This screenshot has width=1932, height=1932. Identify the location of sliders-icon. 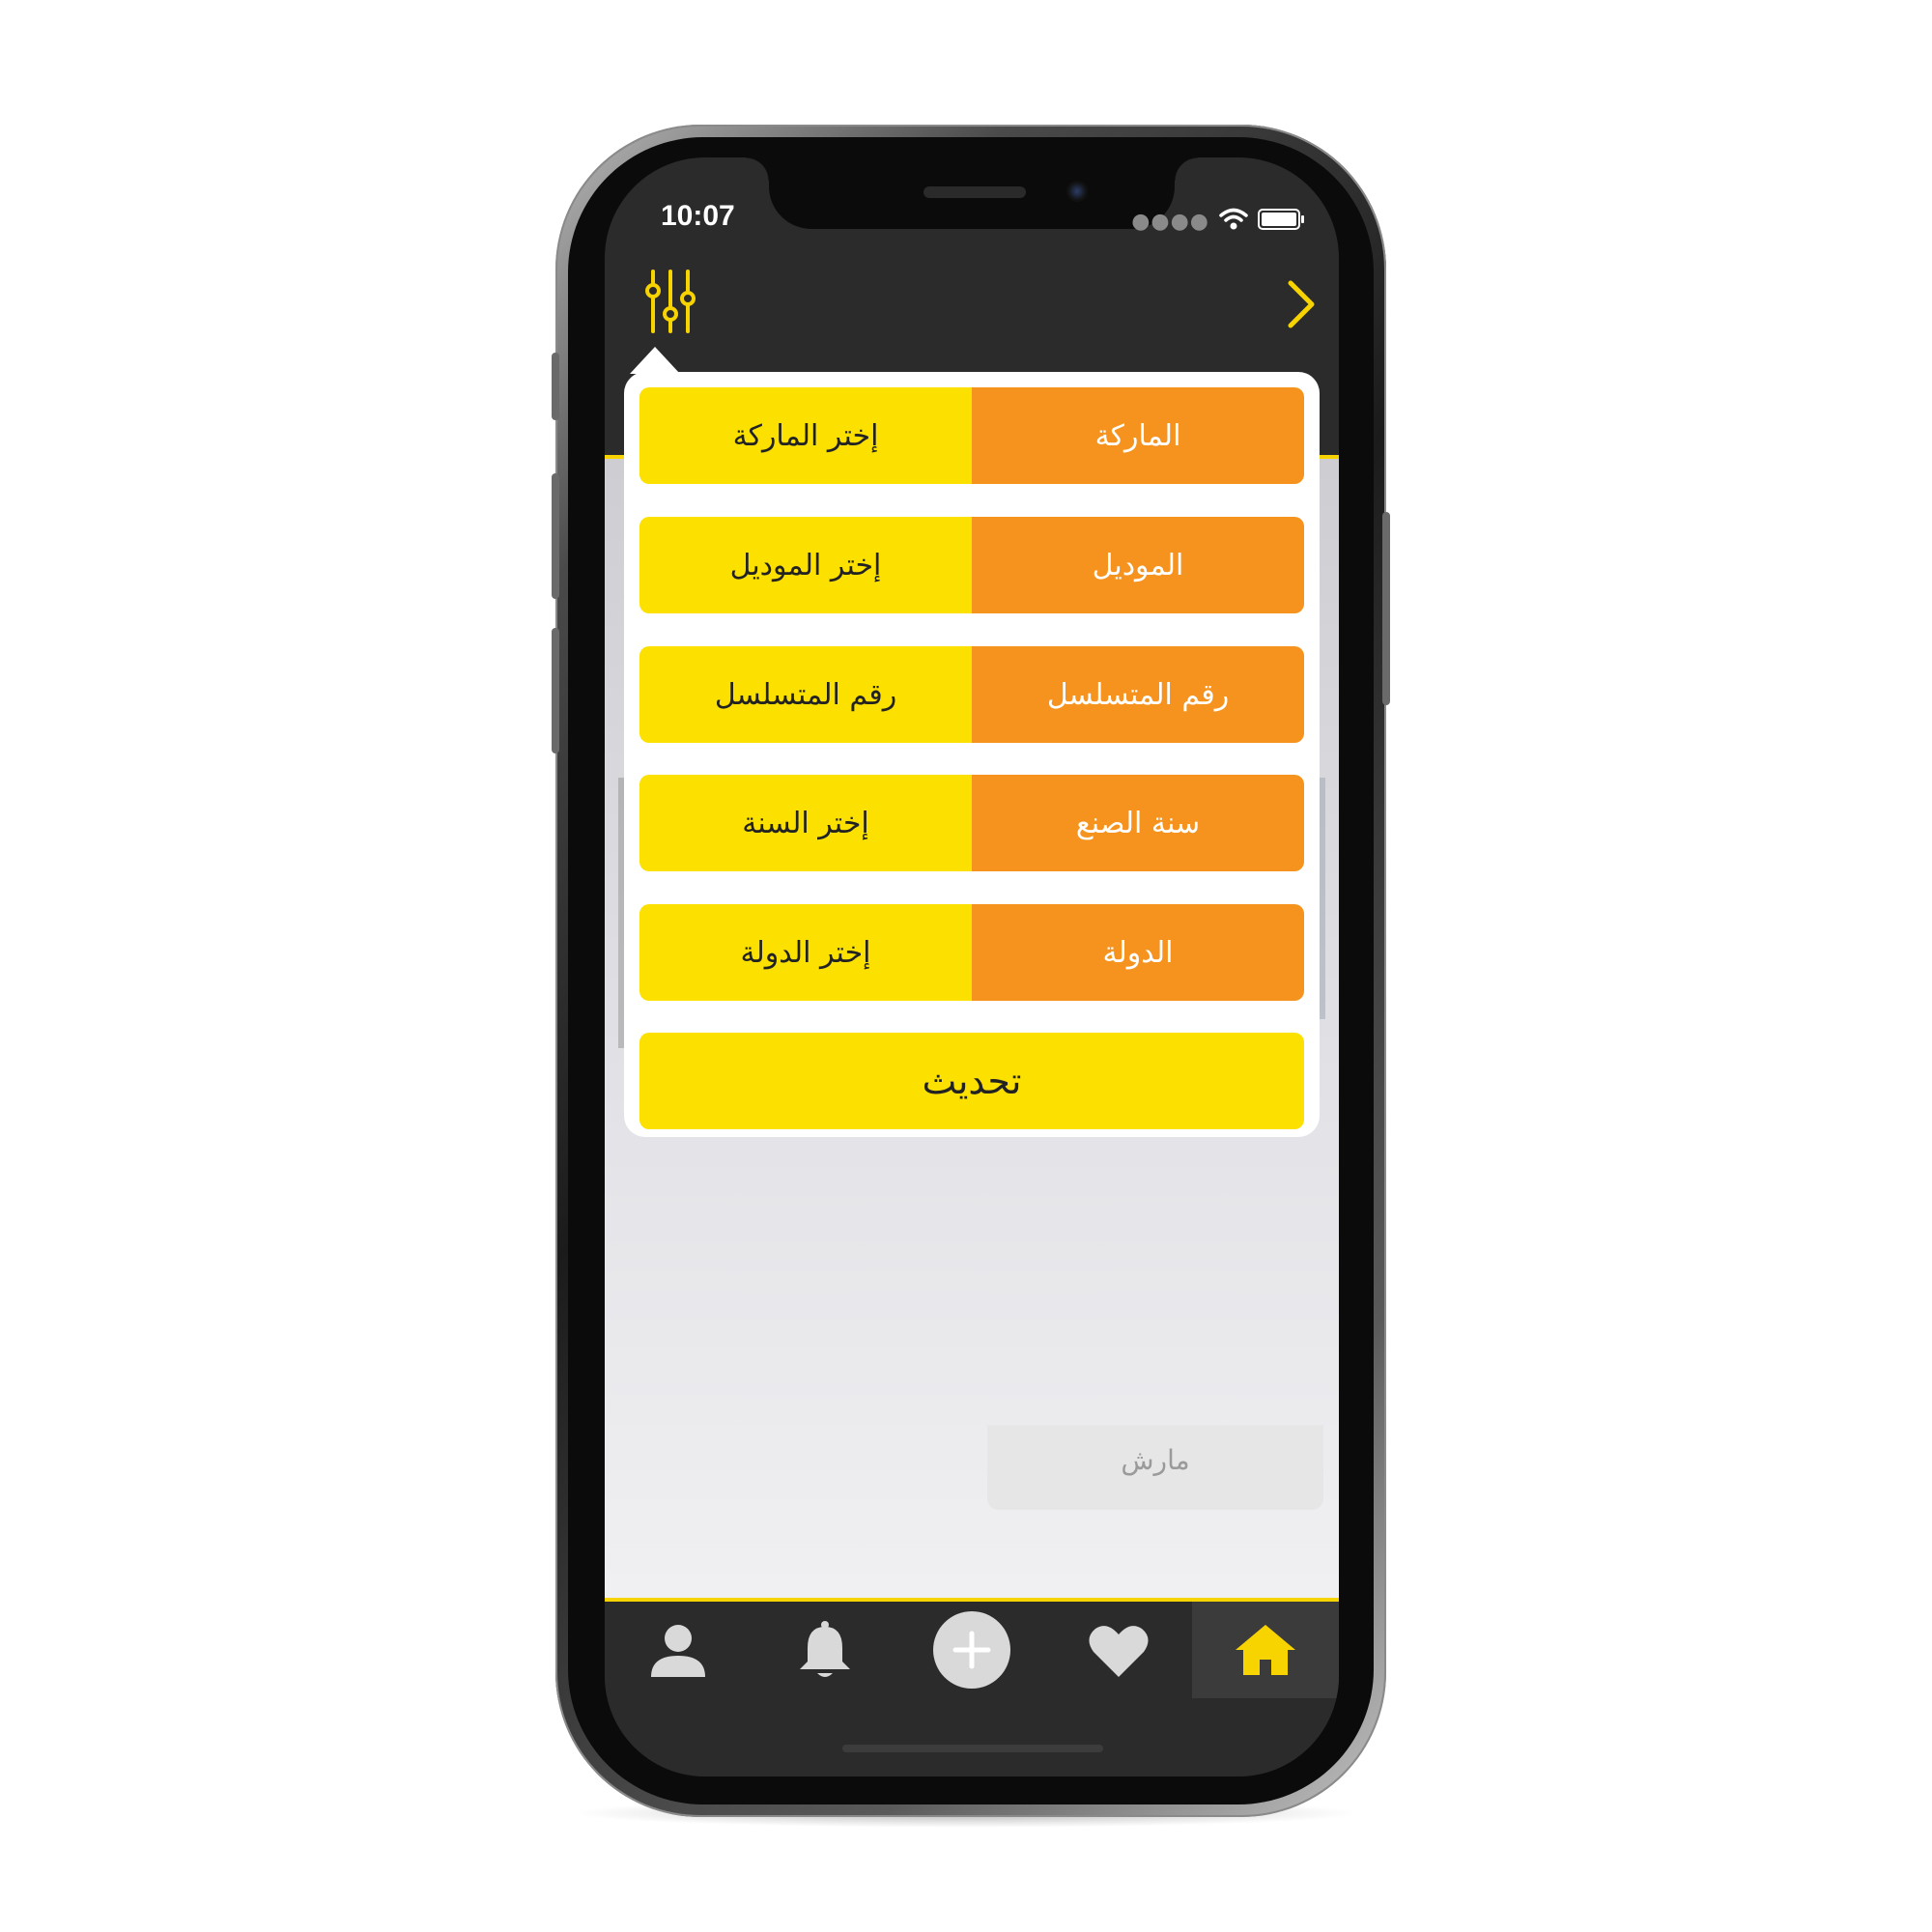
(670, 301).